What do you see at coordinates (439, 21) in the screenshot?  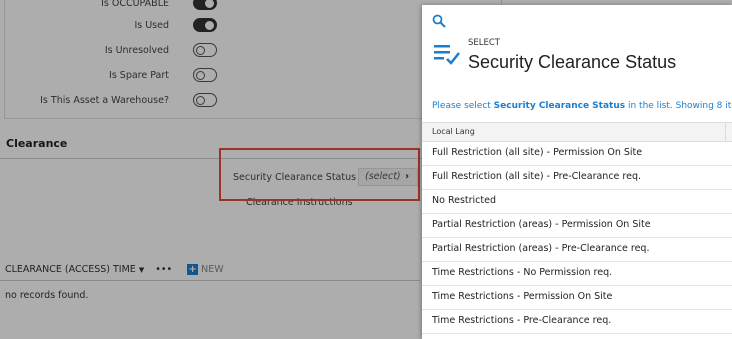 I see `search-icon` at bounding box center [439, 21].